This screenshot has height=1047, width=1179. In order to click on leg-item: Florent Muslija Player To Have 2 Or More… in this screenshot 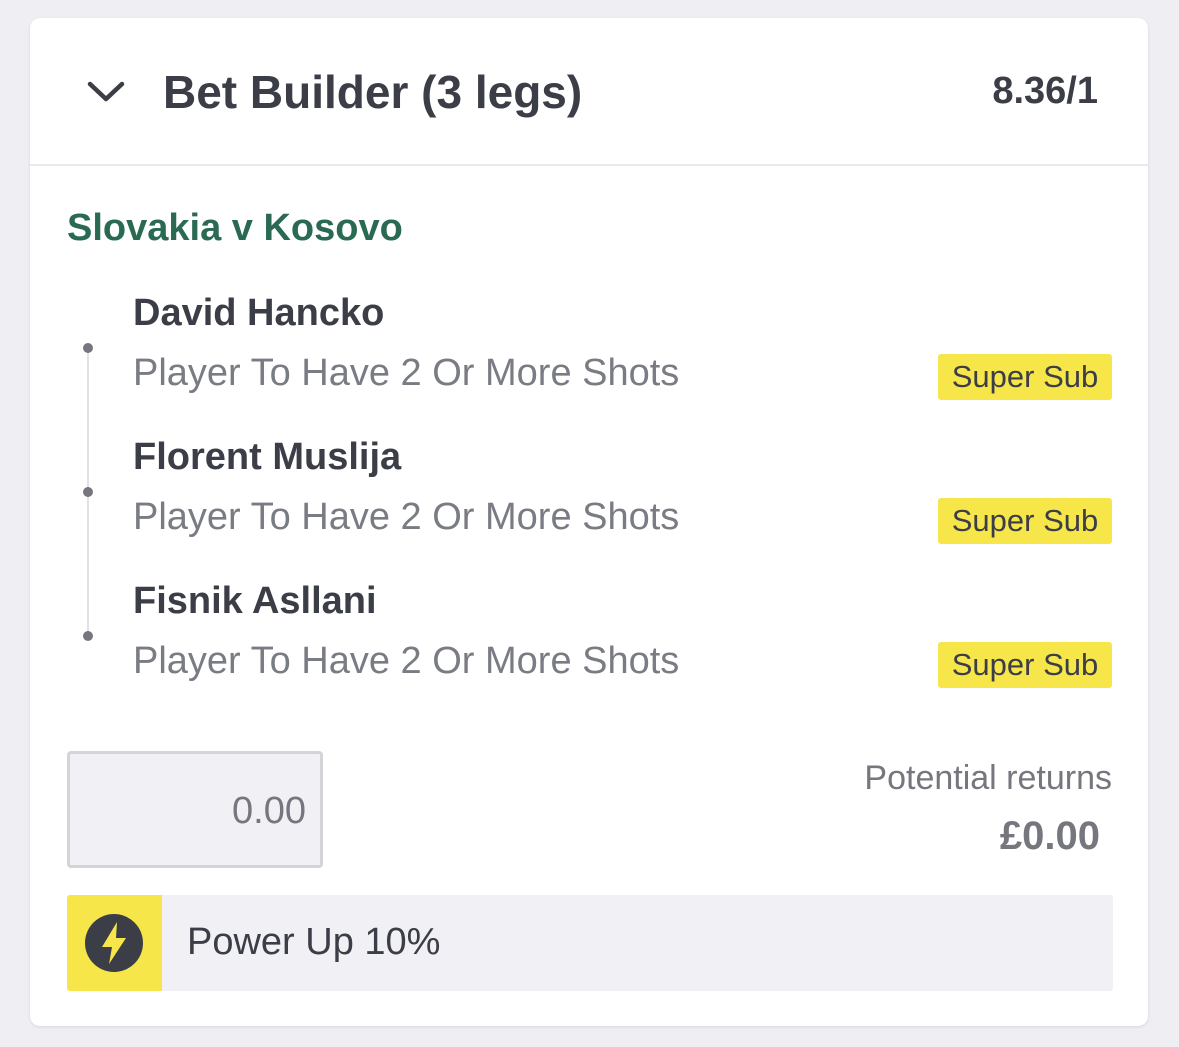, I will do `click(589, 494)`.